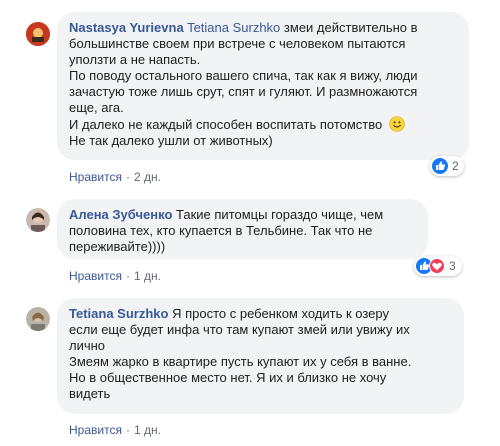 The width and height of the screenshot is (500, 446). I want to click on comment-text: Я просто с ребенком ходить к озеру, so click(280, 313).